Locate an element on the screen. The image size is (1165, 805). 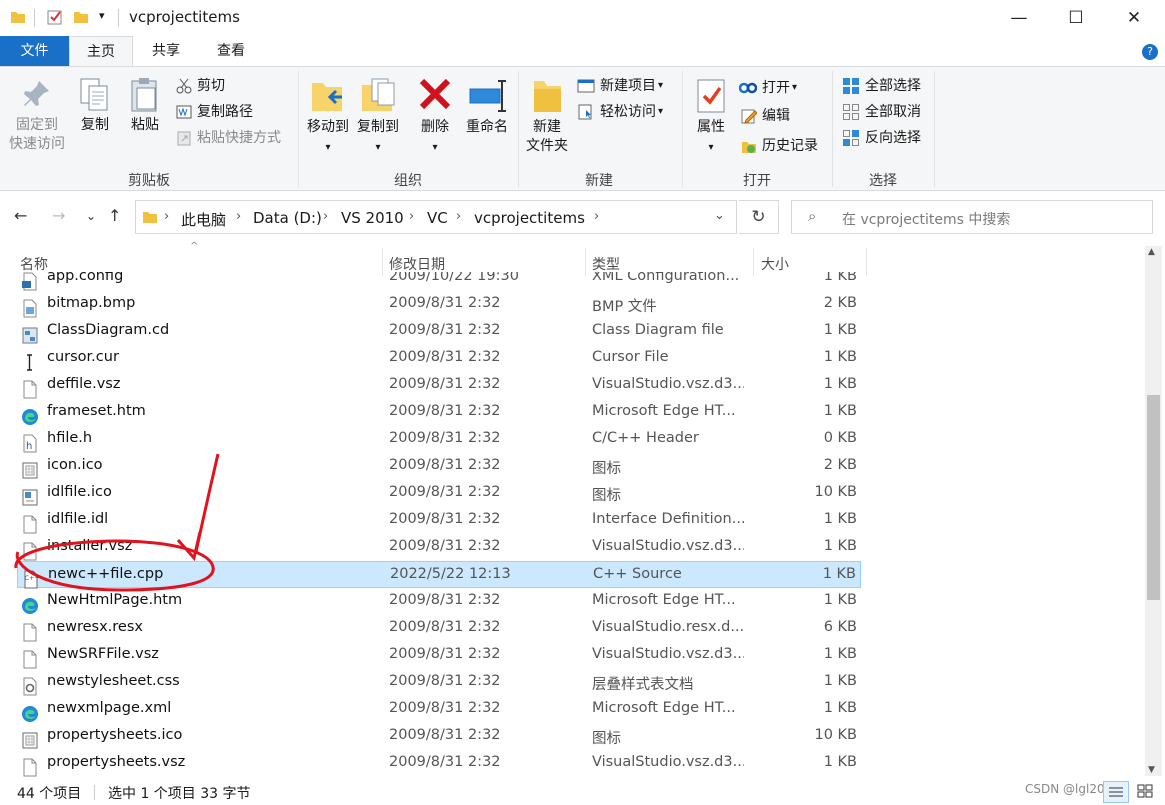
tab-share: 共享 is located at coordinates (166, 51).